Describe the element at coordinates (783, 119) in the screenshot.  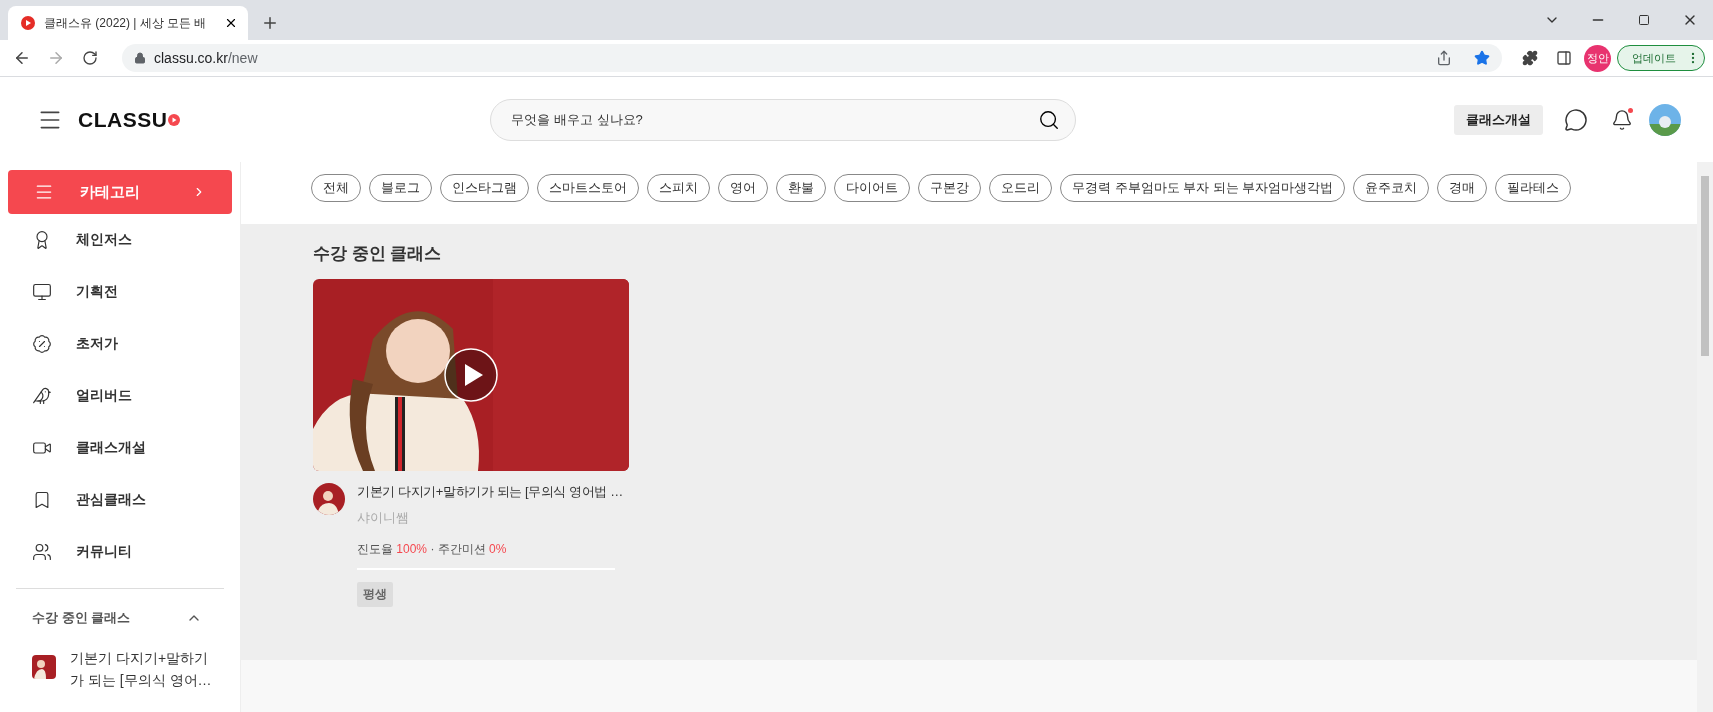
I see `search-field: 무엇을 배우고 싶나요?` at that location.